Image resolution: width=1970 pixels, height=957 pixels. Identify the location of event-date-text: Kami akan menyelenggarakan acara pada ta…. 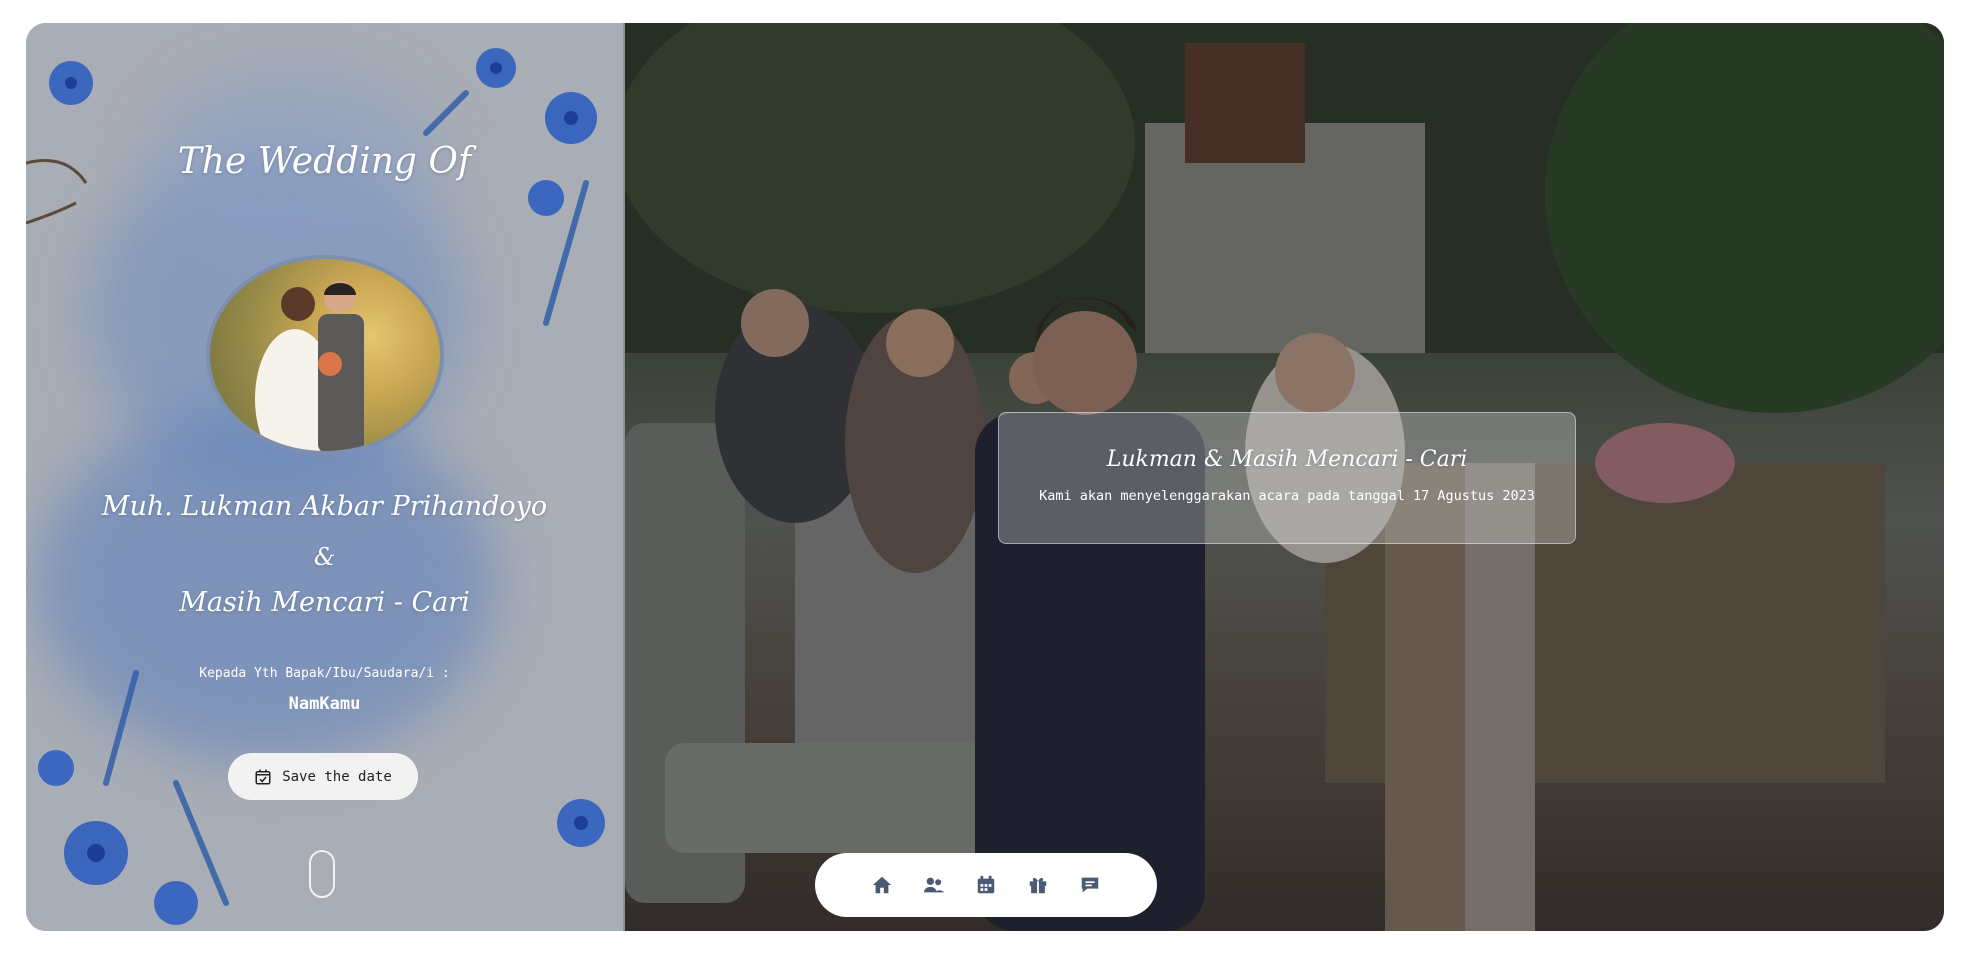
(1287, 496).